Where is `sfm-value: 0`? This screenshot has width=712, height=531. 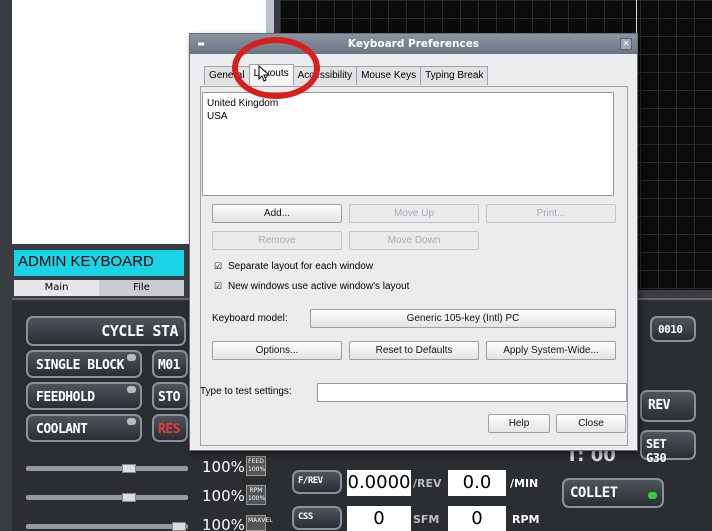 sfm-value: 0 is located at coordinates (379, 518).